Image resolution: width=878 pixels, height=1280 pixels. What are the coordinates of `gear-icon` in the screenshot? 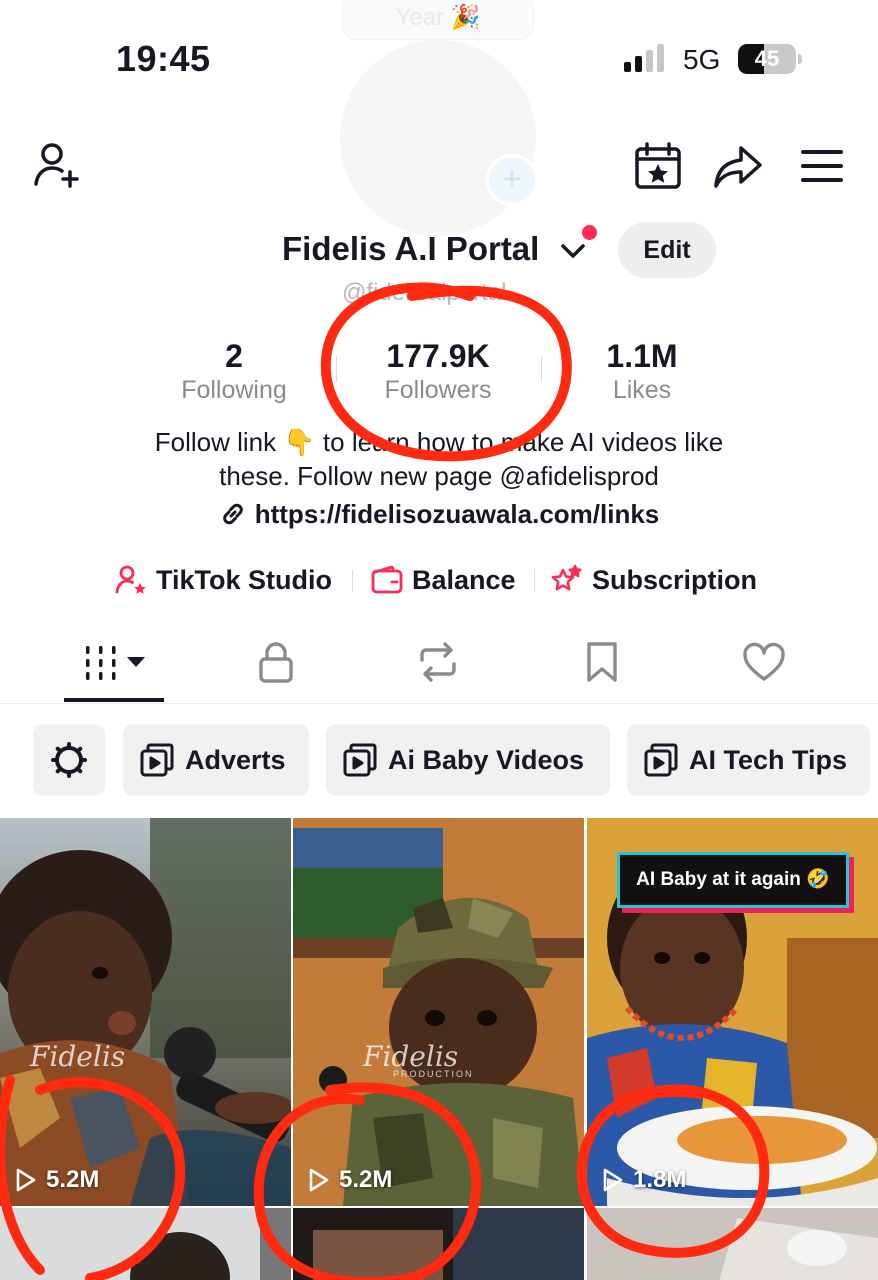 It's located at (69, 760).